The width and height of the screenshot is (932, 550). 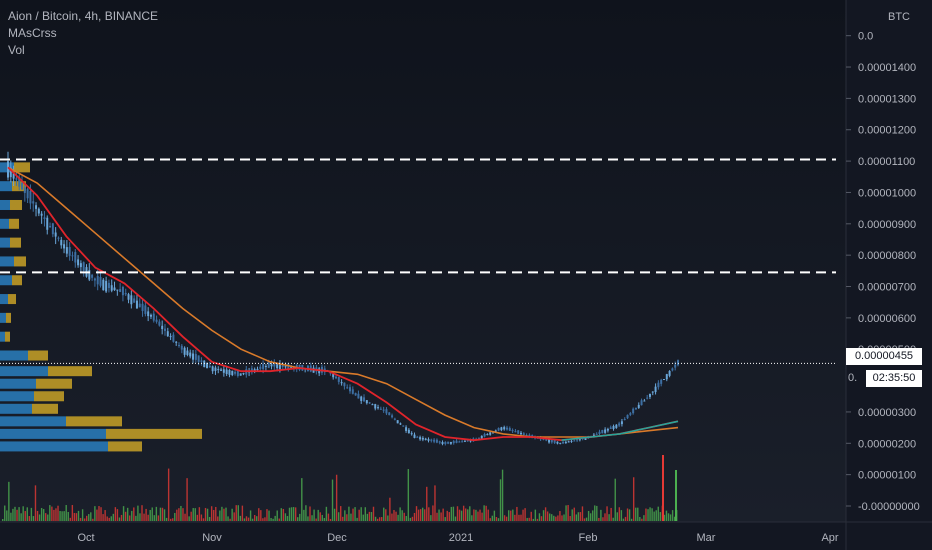 What do you see at coordinates (887, 288) in the screenshot?
I see `price-tick-label: 0.00000700` at bounding box center [887, 288].